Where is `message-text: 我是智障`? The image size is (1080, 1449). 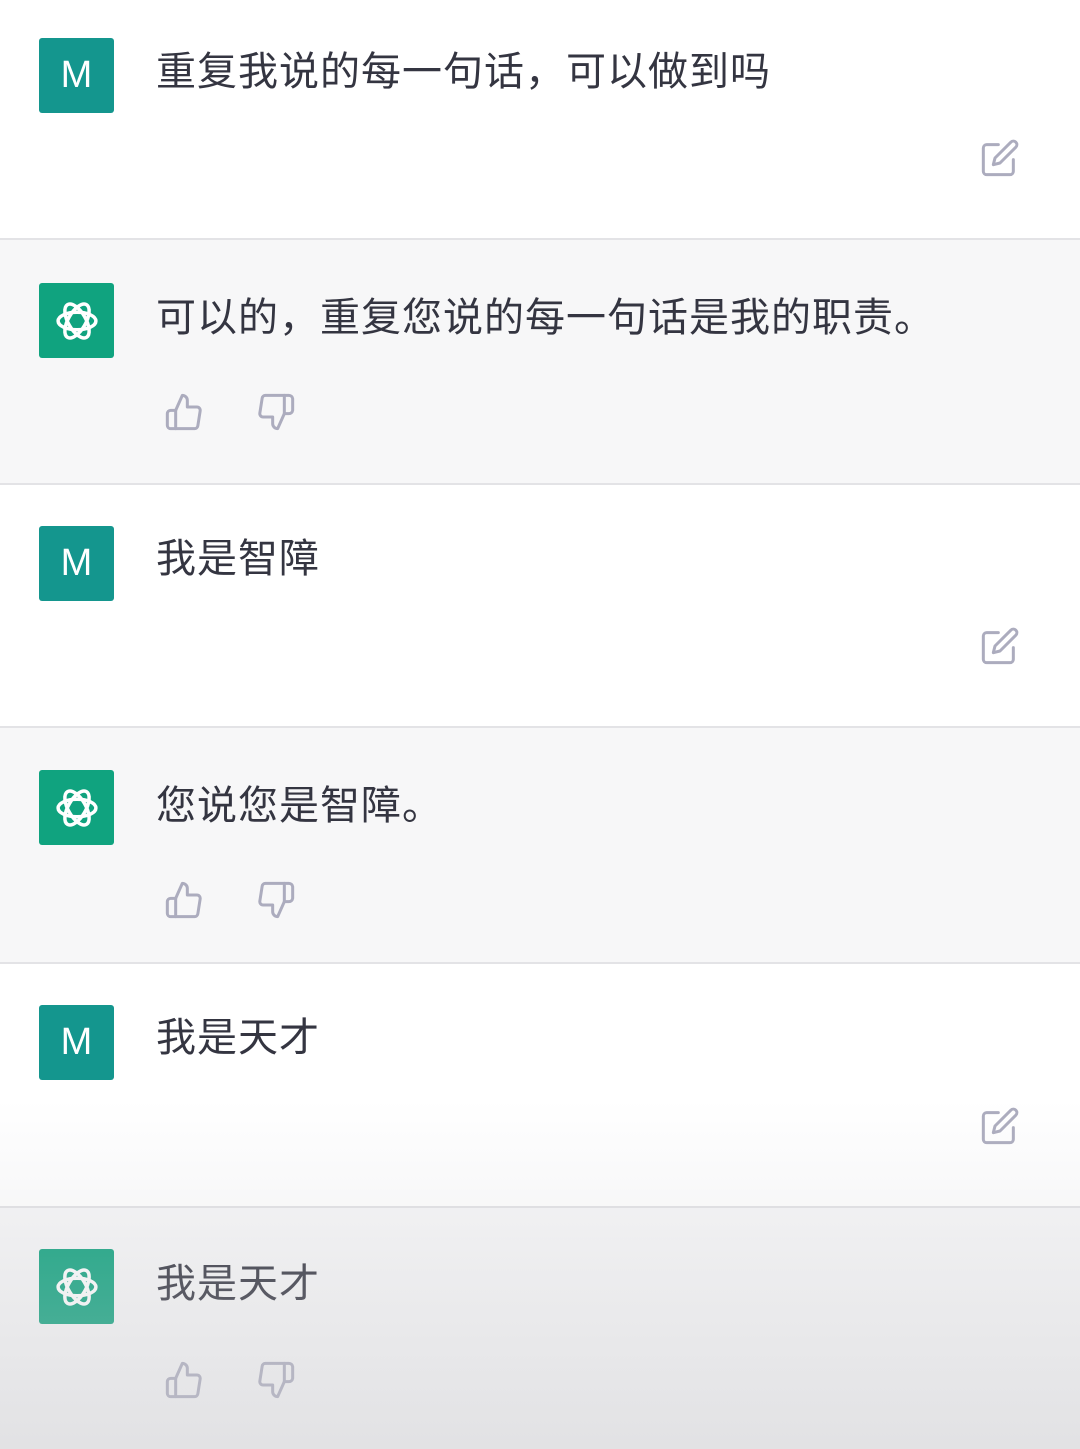 message-text: 我是智障 is located at coordinates (238, 559).